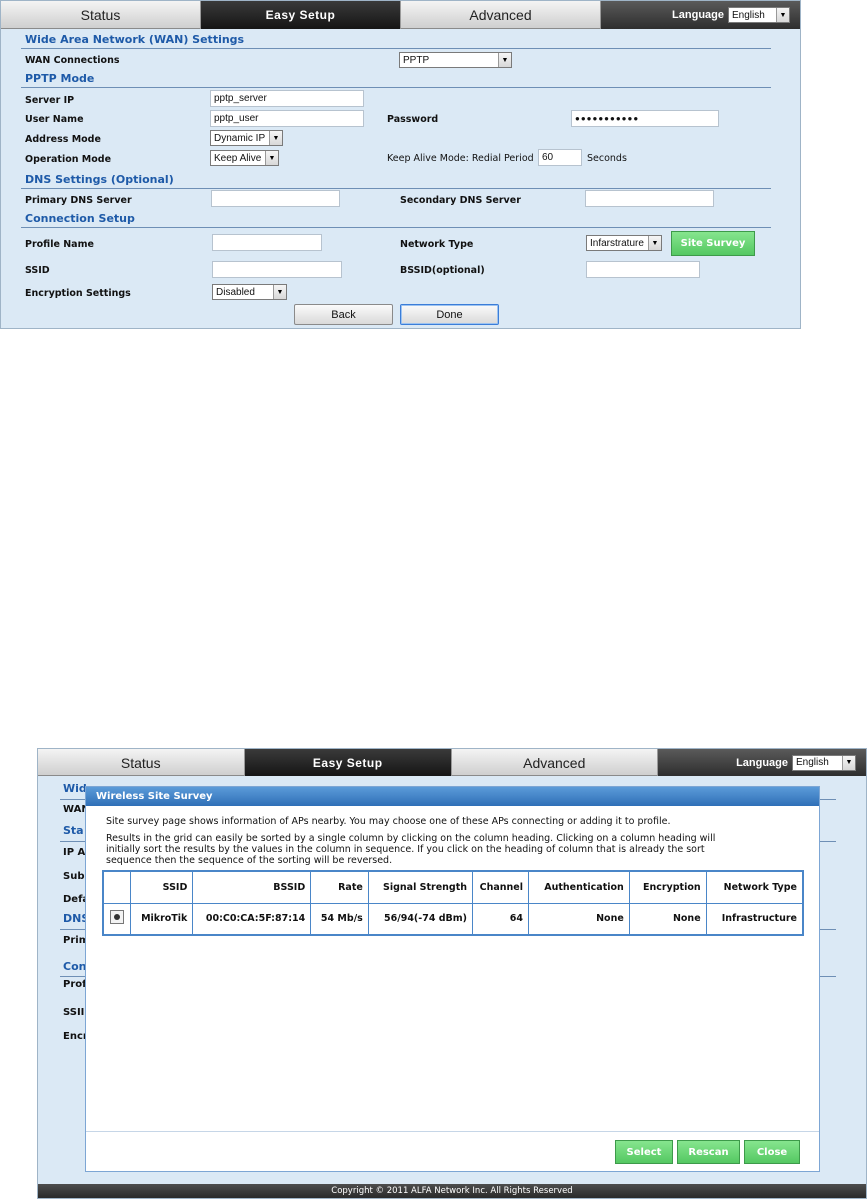 Image resolution: width=867 pixels, height=1199 pixels. Describe the element at coordinates (420, 887) in the screenshot. I see `column-header-signal-strength: Signal Strength` at that location.